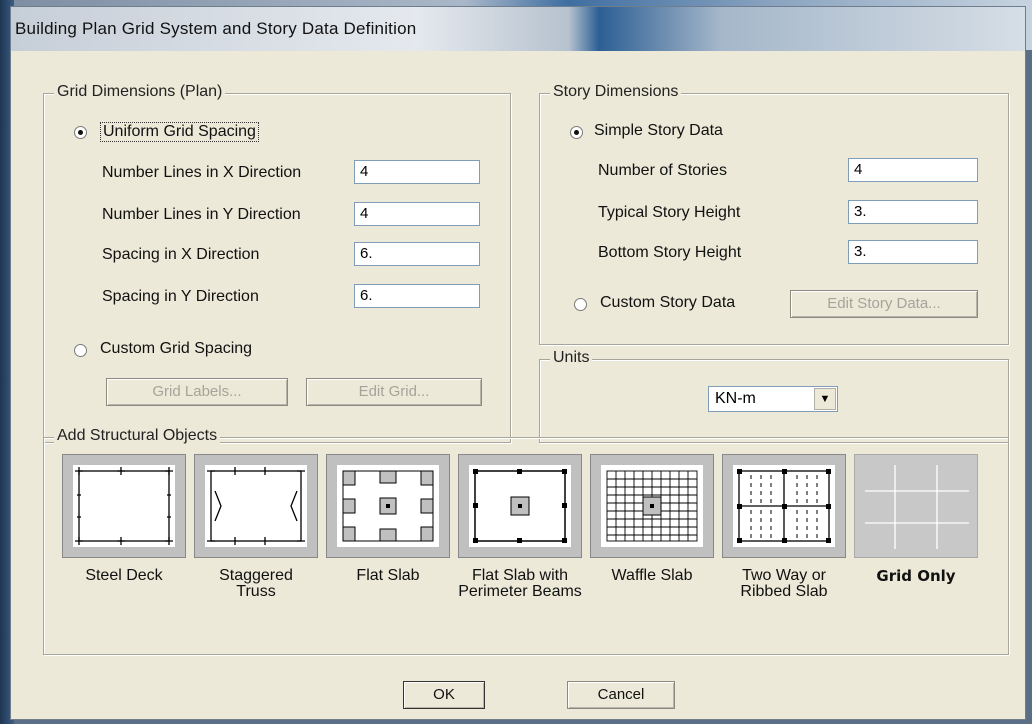 The height and width of the screenshot is (724, 1032). I want to click on waffle-slab-button, so click(652, 506).